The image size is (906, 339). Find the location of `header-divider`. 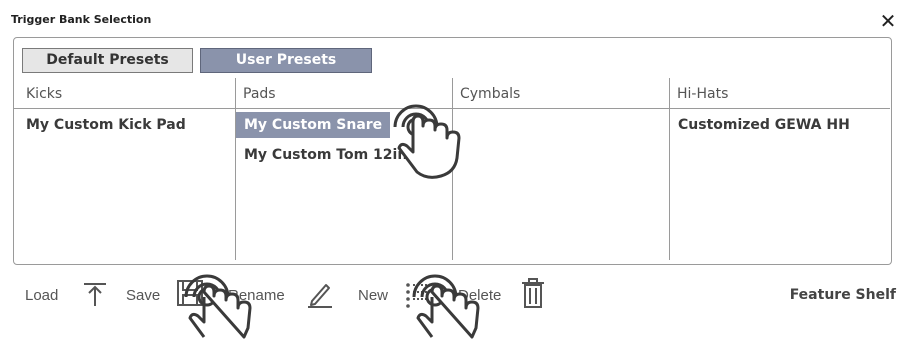

header-divider is located at coordinates (452, 108).